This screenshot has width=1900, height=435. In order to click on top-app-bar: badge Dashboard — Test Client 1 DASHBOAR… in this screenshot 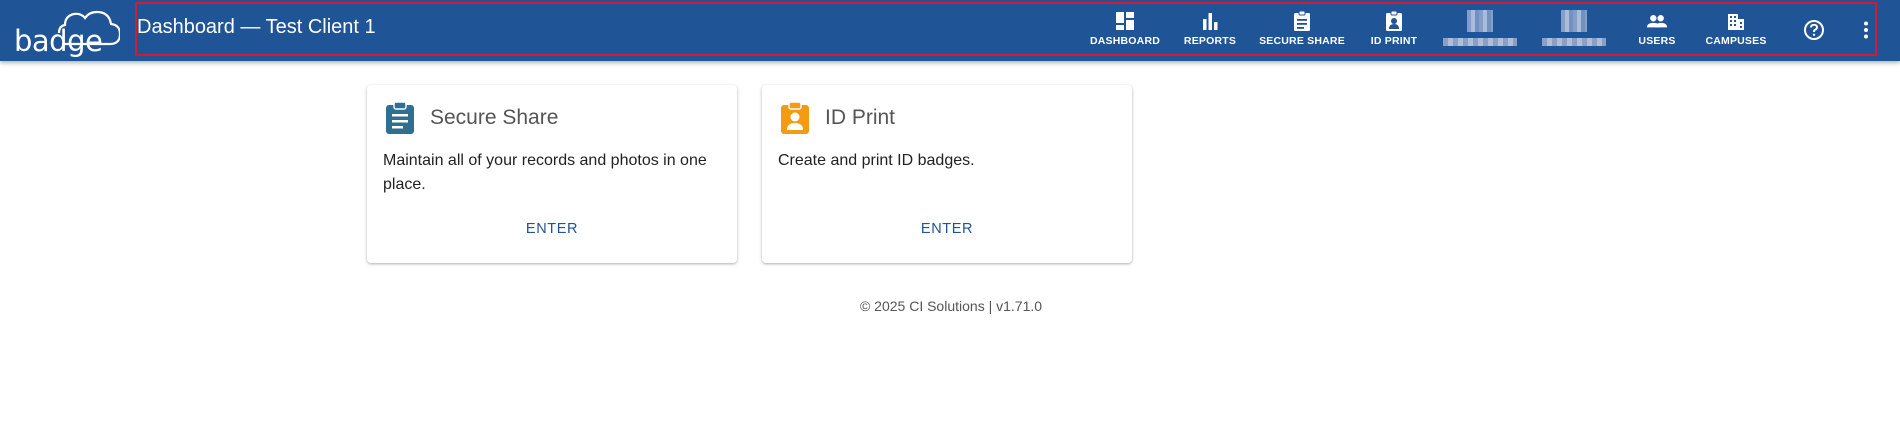, I will do `click(950, 30)`.